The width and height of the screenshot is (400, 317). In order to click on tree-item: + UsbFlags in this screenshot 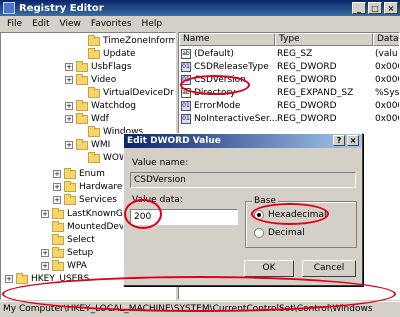, I will do `click(98, 66)`.